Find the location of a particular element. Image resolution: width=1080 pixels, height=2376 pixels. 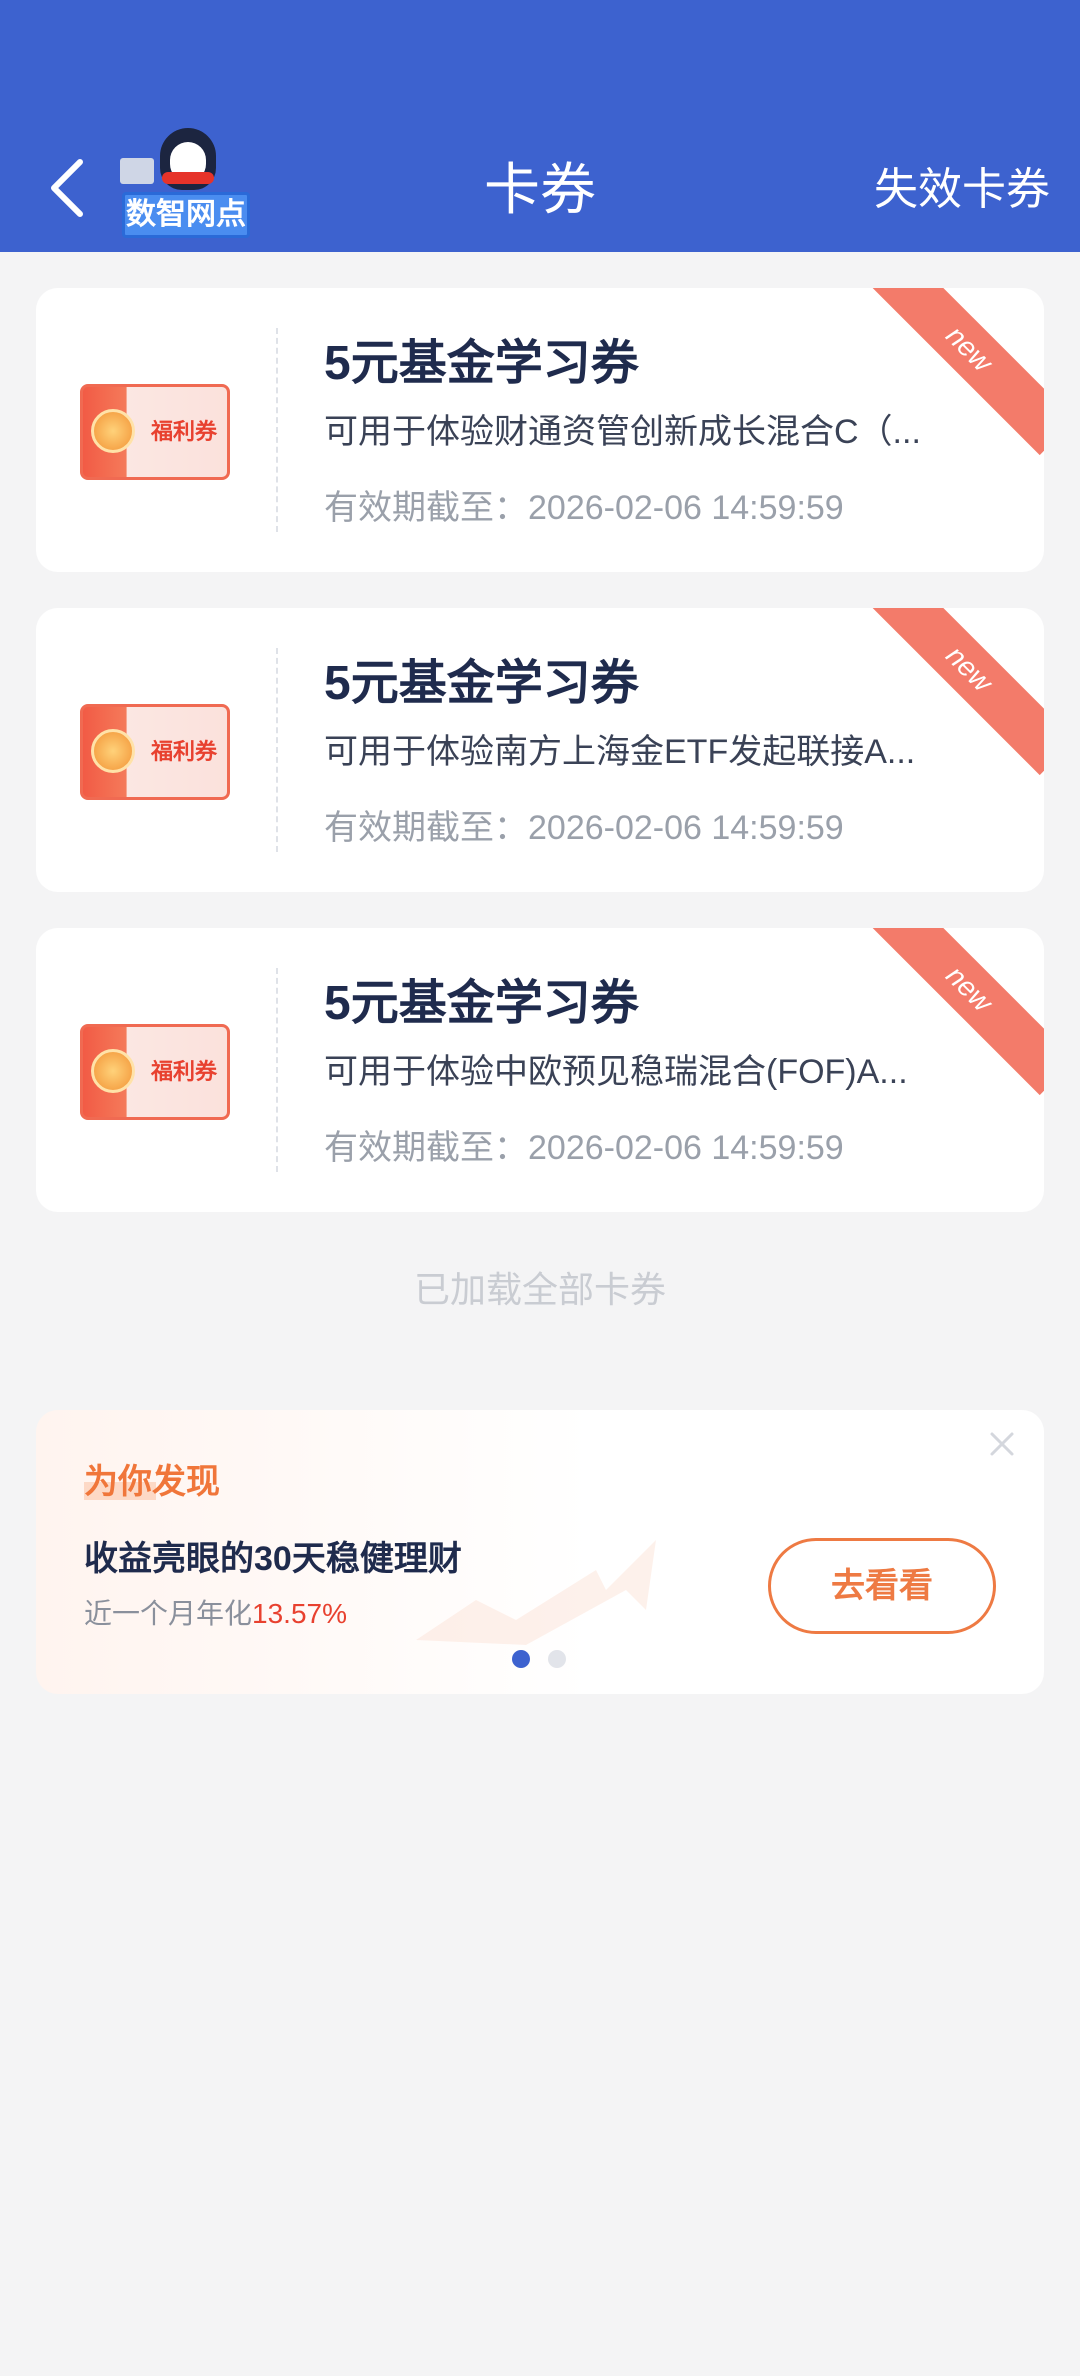

promo-rate: 13.57% is located at coordinates (299, 1613).